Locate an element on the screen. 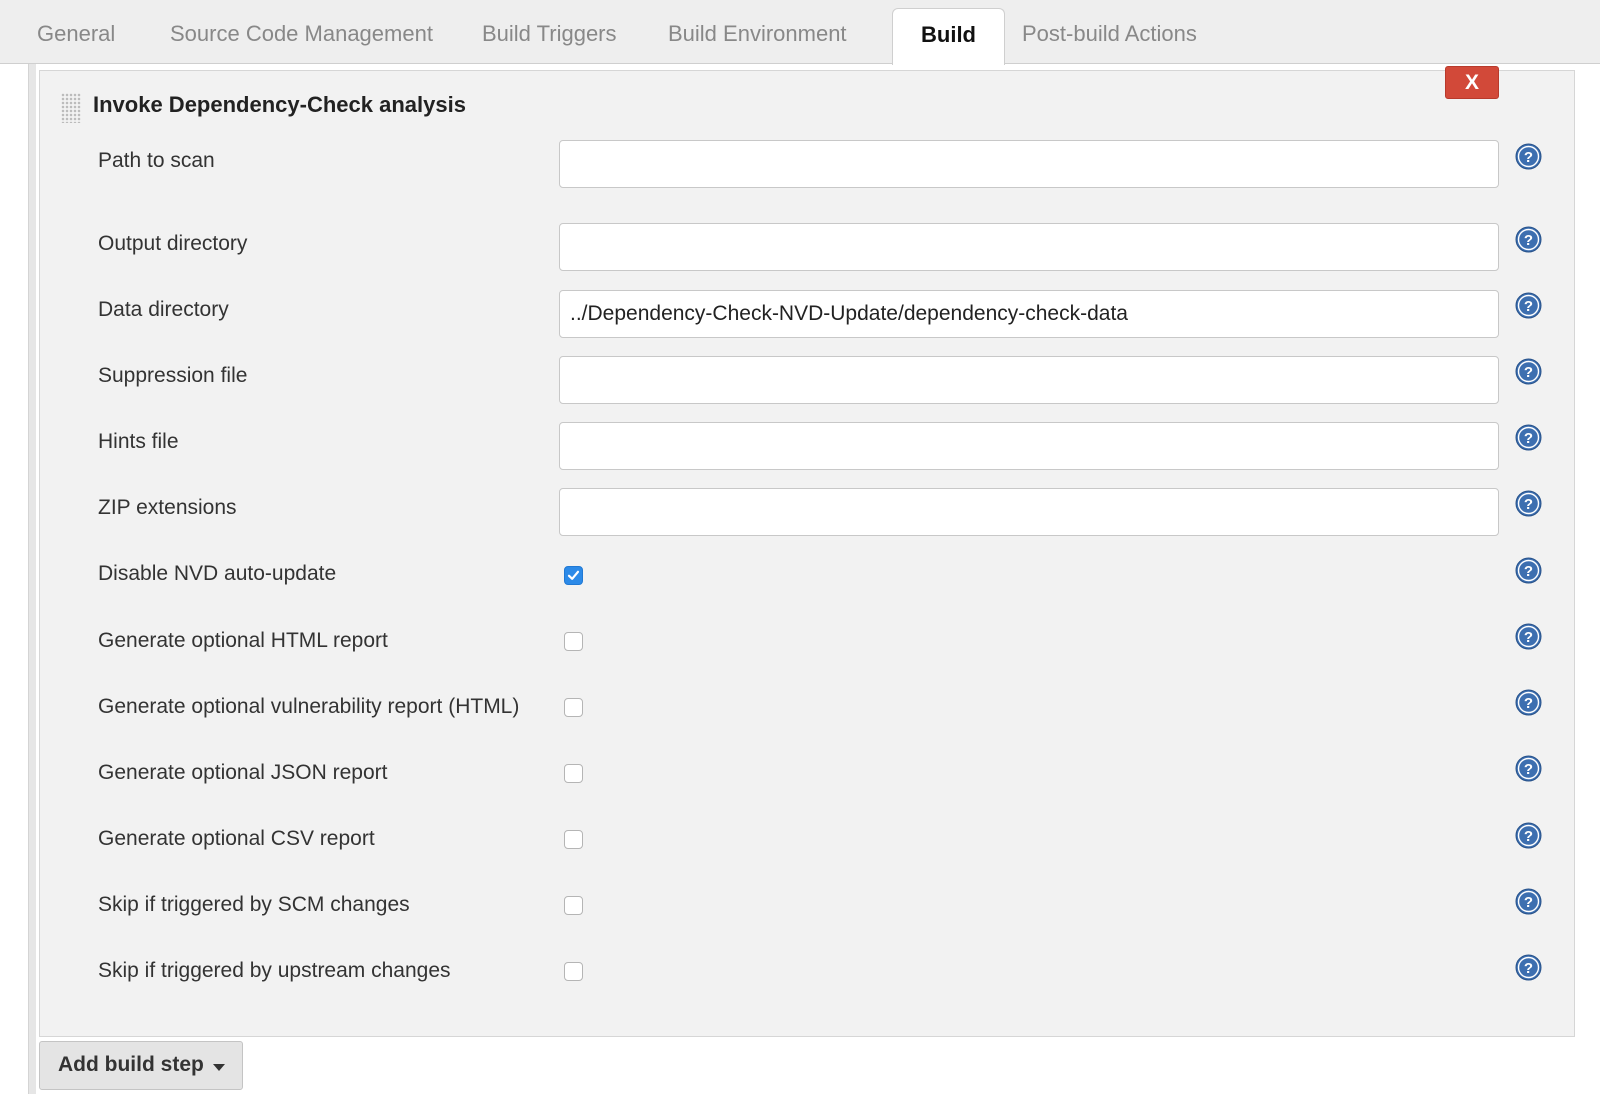 The image size is (1600, 1094). suppression-file-label: Suppression file is located at coordinates (173, 375).